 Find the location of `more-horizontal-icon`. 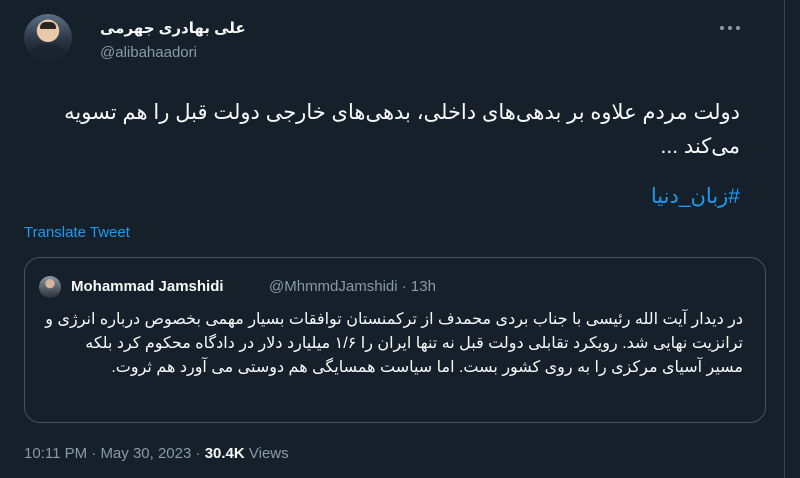

more-horizontal-icon is located at coordinates (730, 28).